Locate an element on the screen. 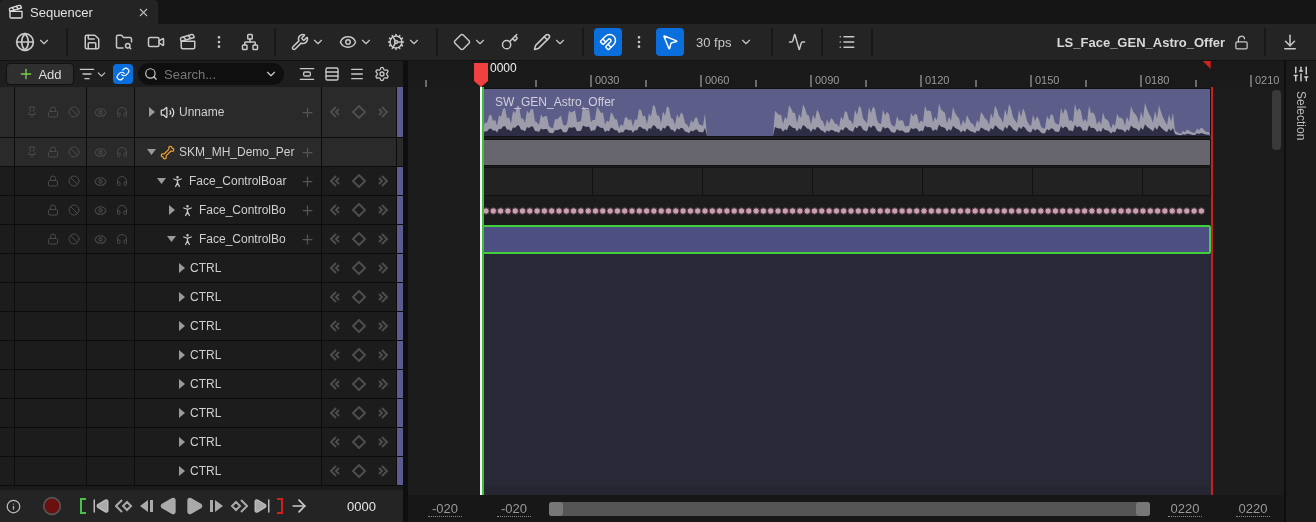  skip-forward-icon is located at coordinates (262, 506).